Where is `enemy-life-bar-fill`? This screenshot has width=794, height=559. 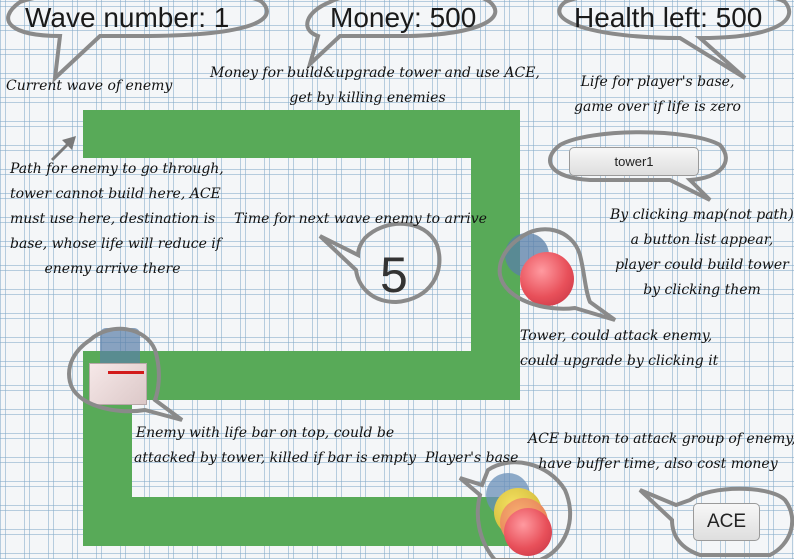
enemy-life-bar-fill is located at coordinates (126, 372).